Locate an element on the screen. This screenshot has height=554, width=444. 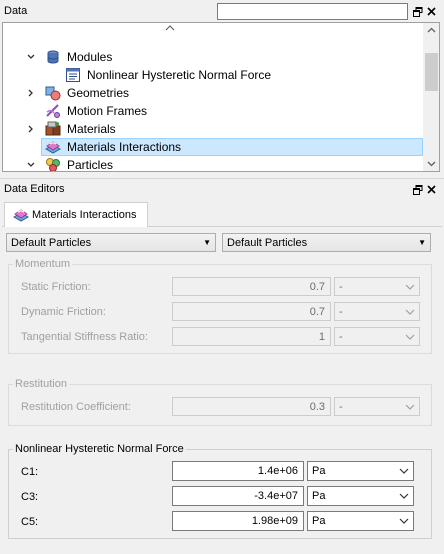
scroll-thumb is located at coordinates (431, 72).